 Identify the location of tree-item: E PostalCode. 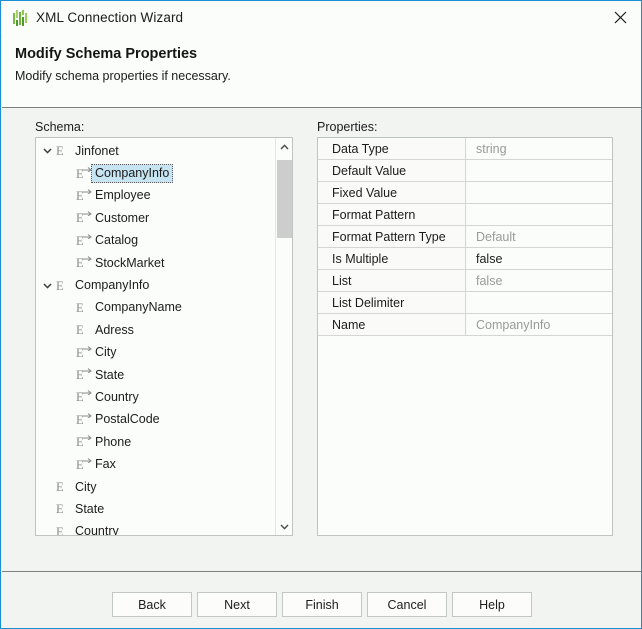
(156, 420).